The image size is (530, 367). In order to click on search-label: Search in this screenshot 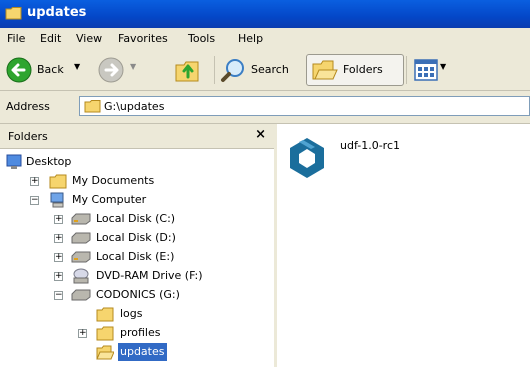, I will do `click(270, 69)`.